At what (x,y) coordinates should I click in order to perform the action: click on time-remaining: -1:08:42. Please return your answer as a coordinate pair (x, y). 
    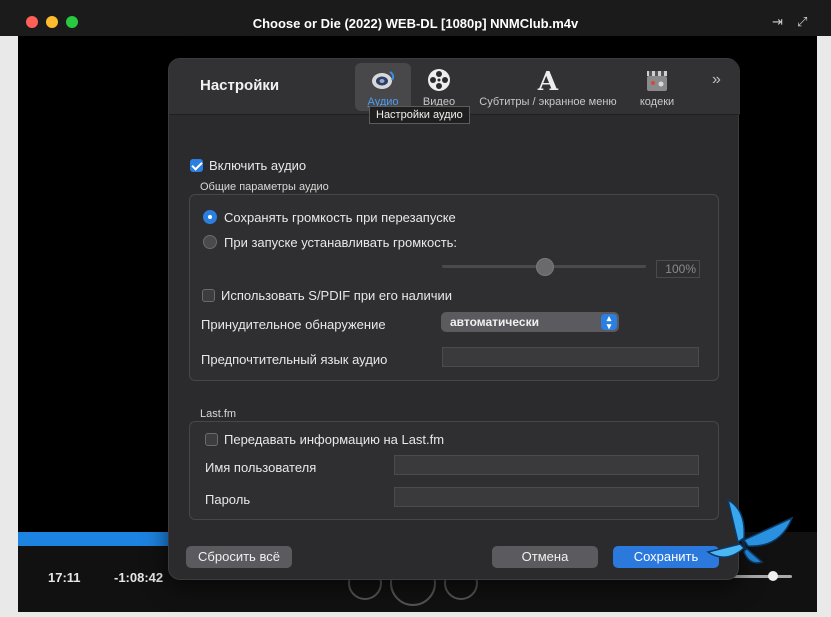
    Looking at the image, I should click on (138, 577).